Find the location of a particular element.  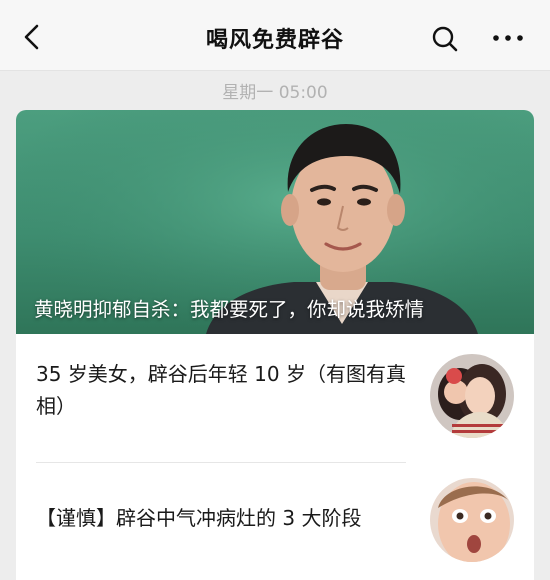

search-button is located at coordinates (445, 39).